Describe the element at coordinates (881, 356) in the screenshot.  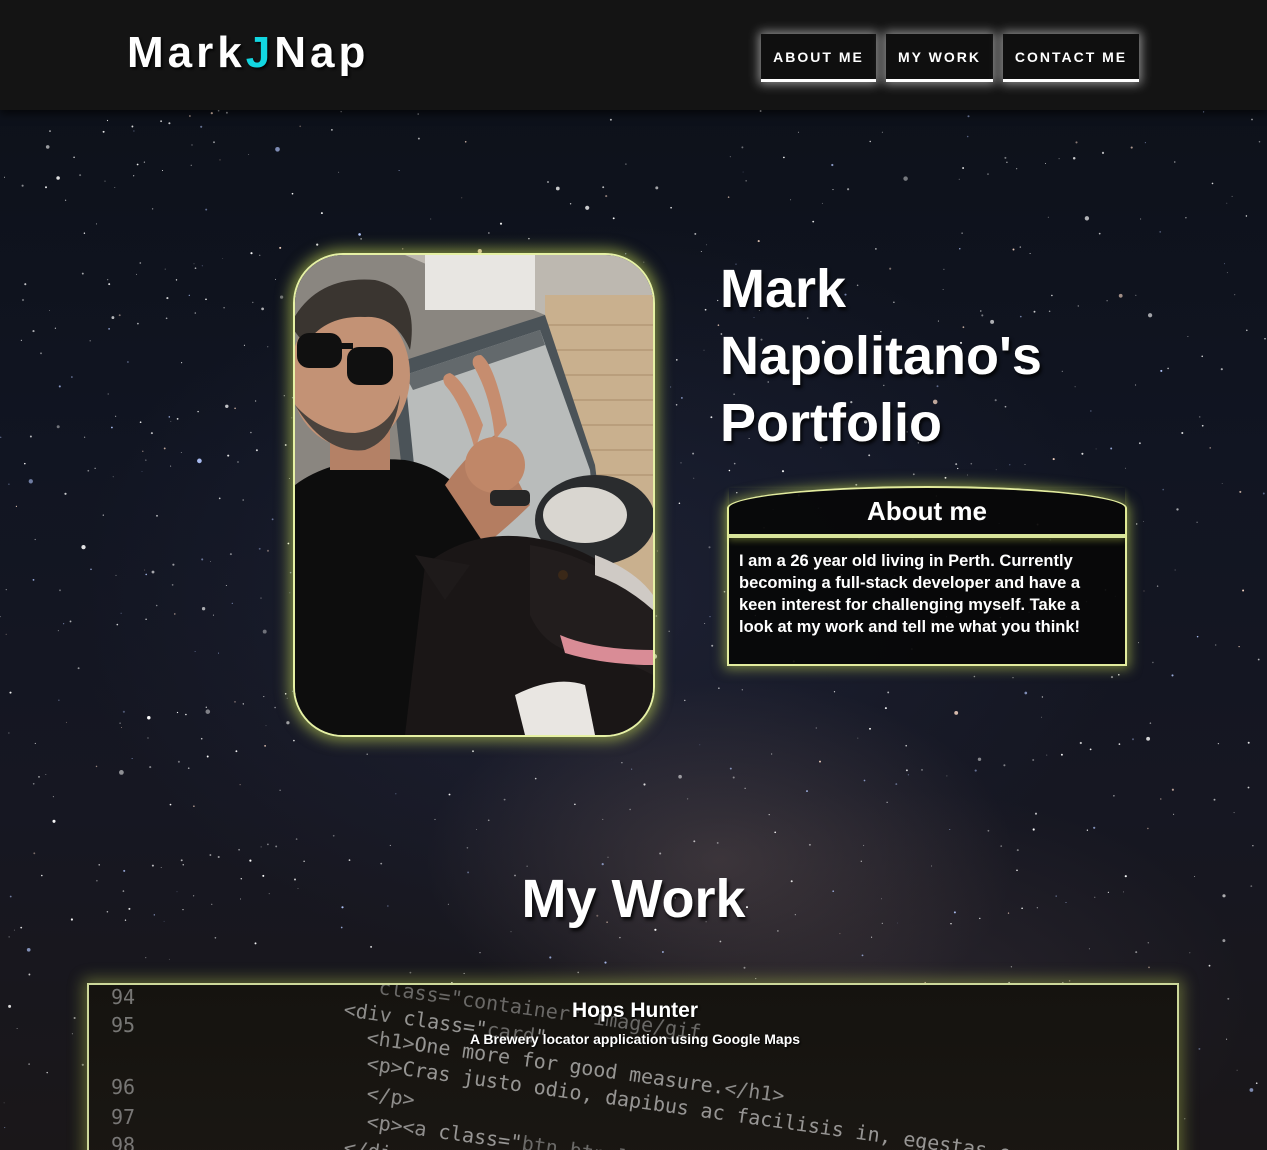
I see `page-title: Mark Napolitano's Portfolio` at that location.